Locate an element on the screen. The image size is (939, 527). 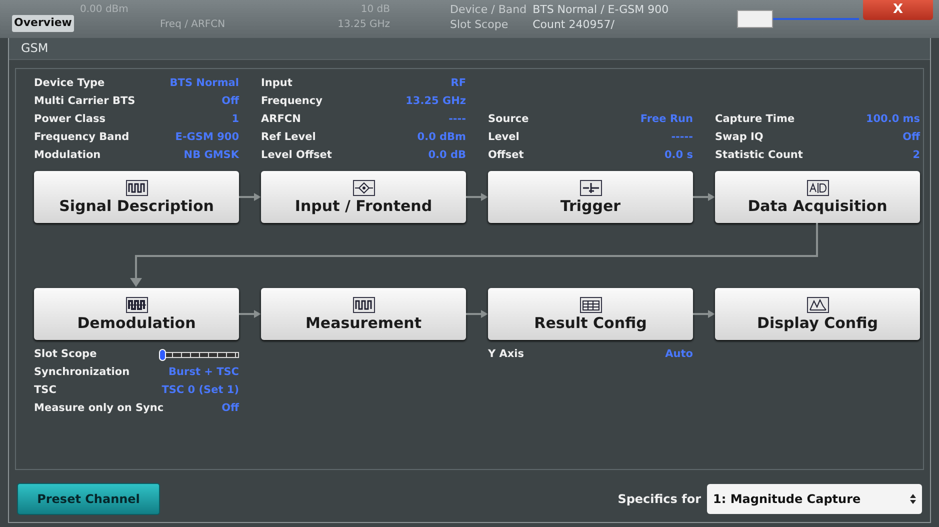
zoom-slider is located at coordinates (798, 19).